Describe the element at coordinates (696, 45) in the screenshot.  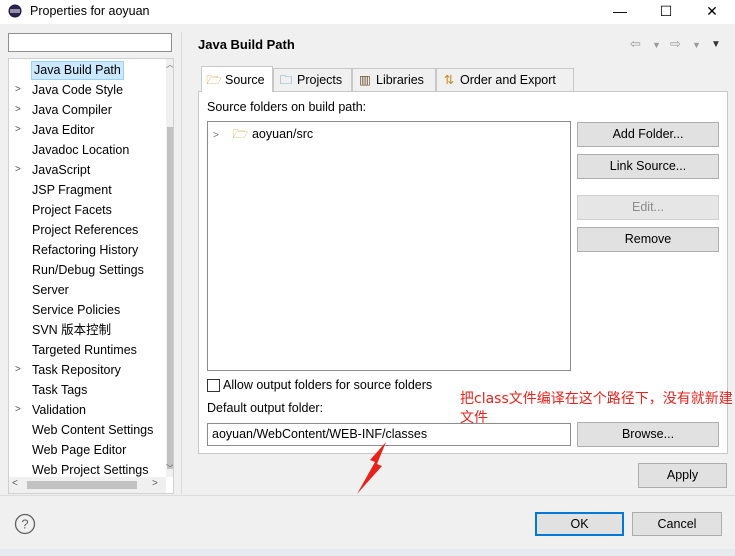
I see `forward-dropdown-icon: ▼` at that location.